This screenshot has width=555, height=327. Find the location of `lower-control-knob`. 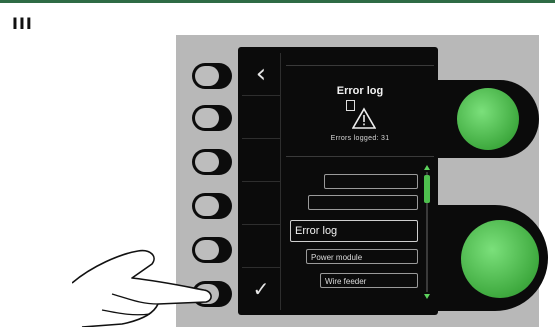

lower-control-knob is located at coordinates (500, 259).